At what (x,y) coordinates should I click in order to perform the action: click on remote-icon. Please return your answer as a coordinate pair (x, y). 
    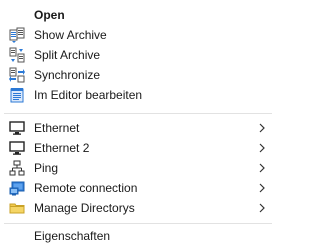
    Looking at the image, I should click on (17, 188).